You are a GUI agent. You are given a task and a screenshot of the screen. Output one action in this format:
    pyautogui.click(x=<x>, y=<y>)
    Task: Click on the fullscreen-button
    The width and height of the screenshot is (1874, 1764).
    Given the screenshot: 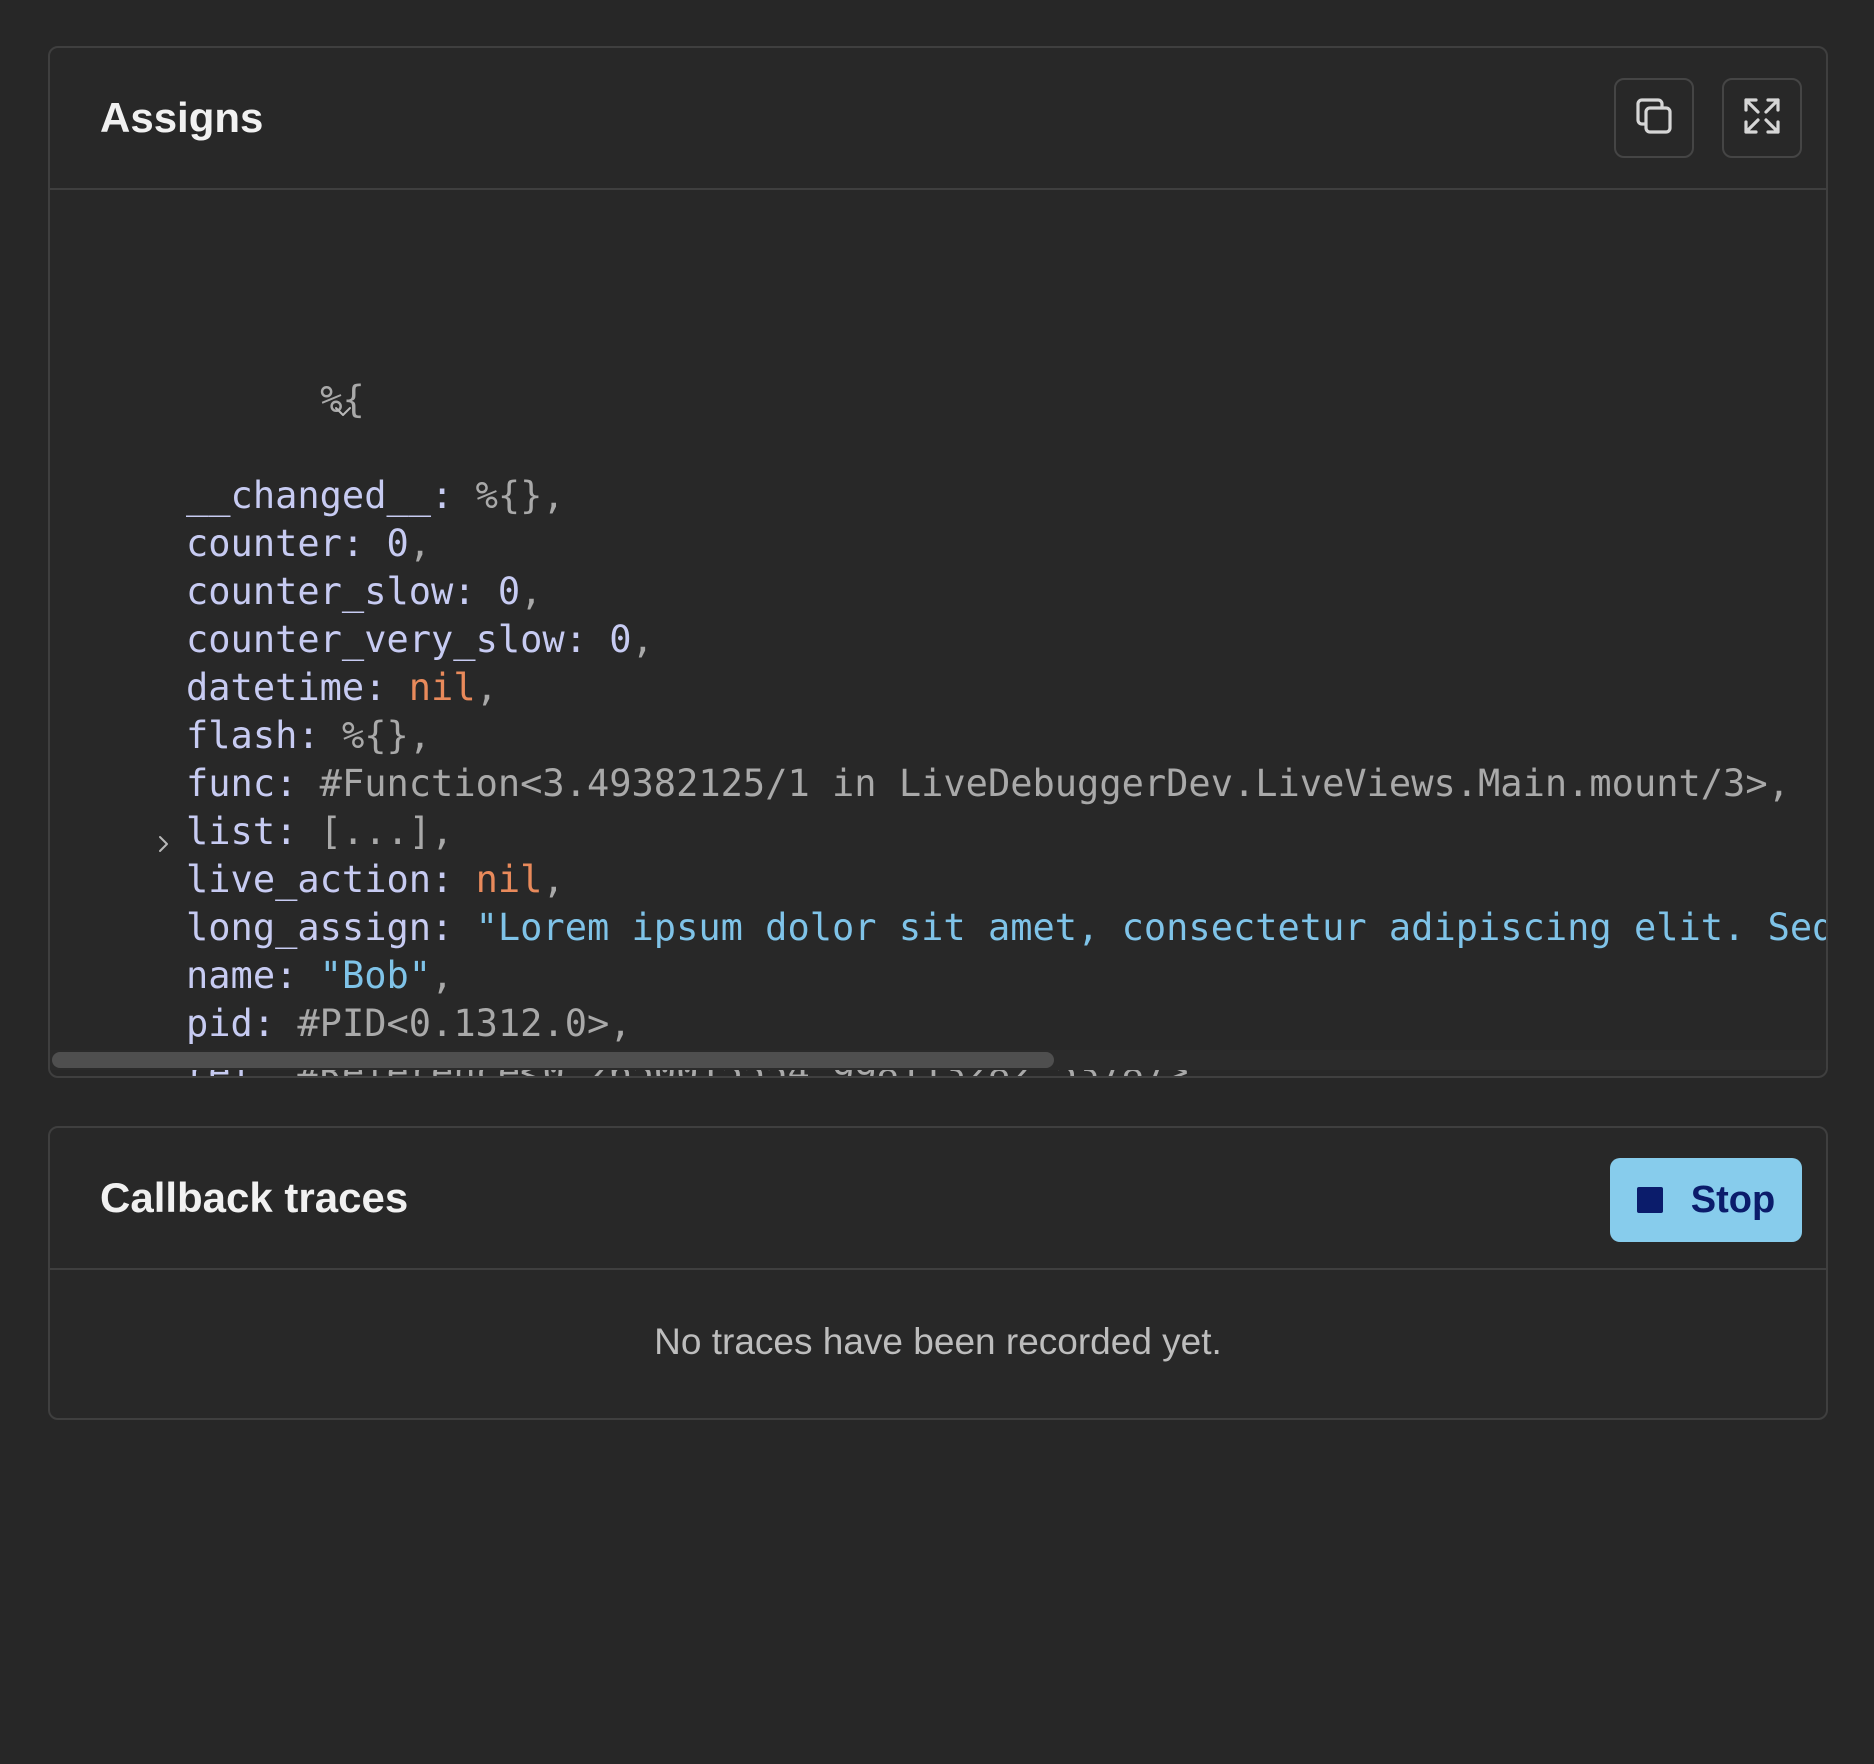 What is the action you would take?
    pyautogui.click(x=1762, y=118)
    